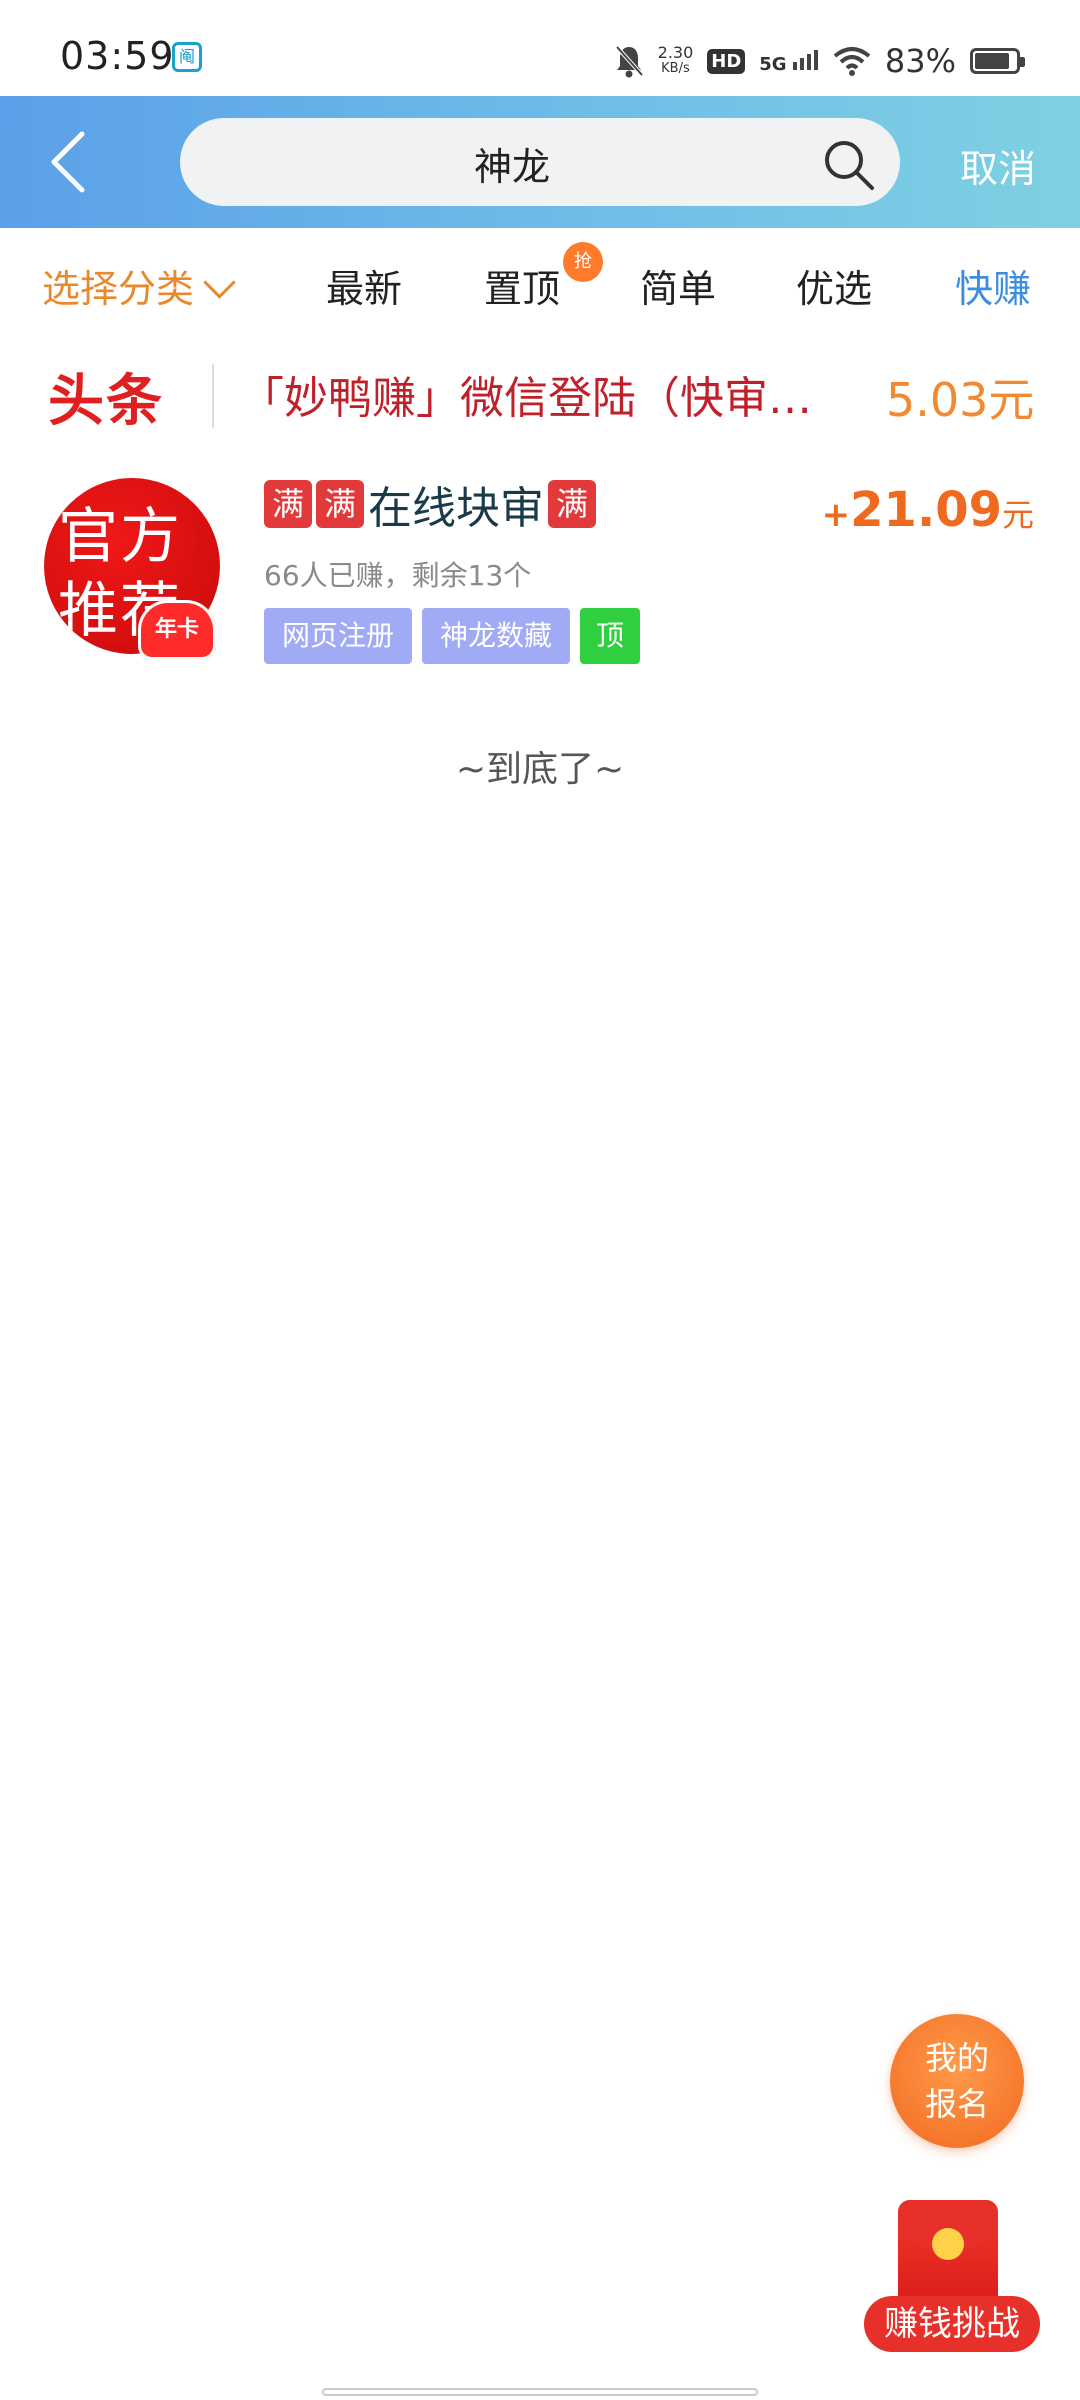  I want to click on badge-man-2: 满, so click(340, 504).